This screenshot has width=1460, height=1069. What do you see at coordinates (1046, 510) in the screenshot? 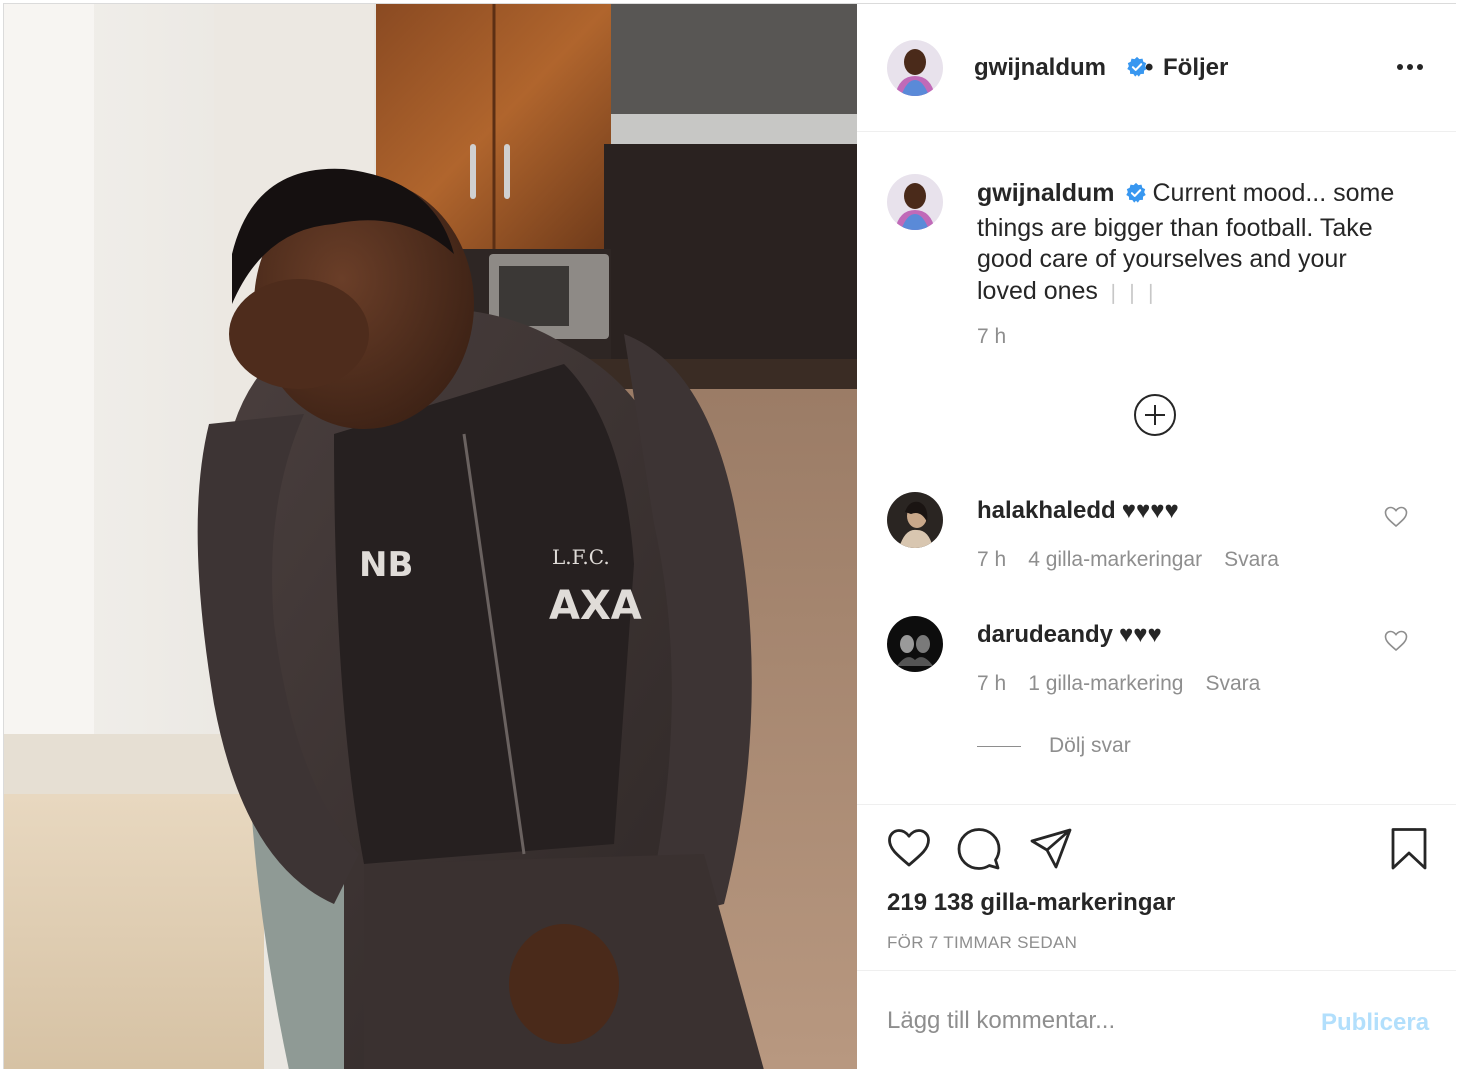
I see `commenter-username: halakhaledd` at bounding box center [1046, 510].